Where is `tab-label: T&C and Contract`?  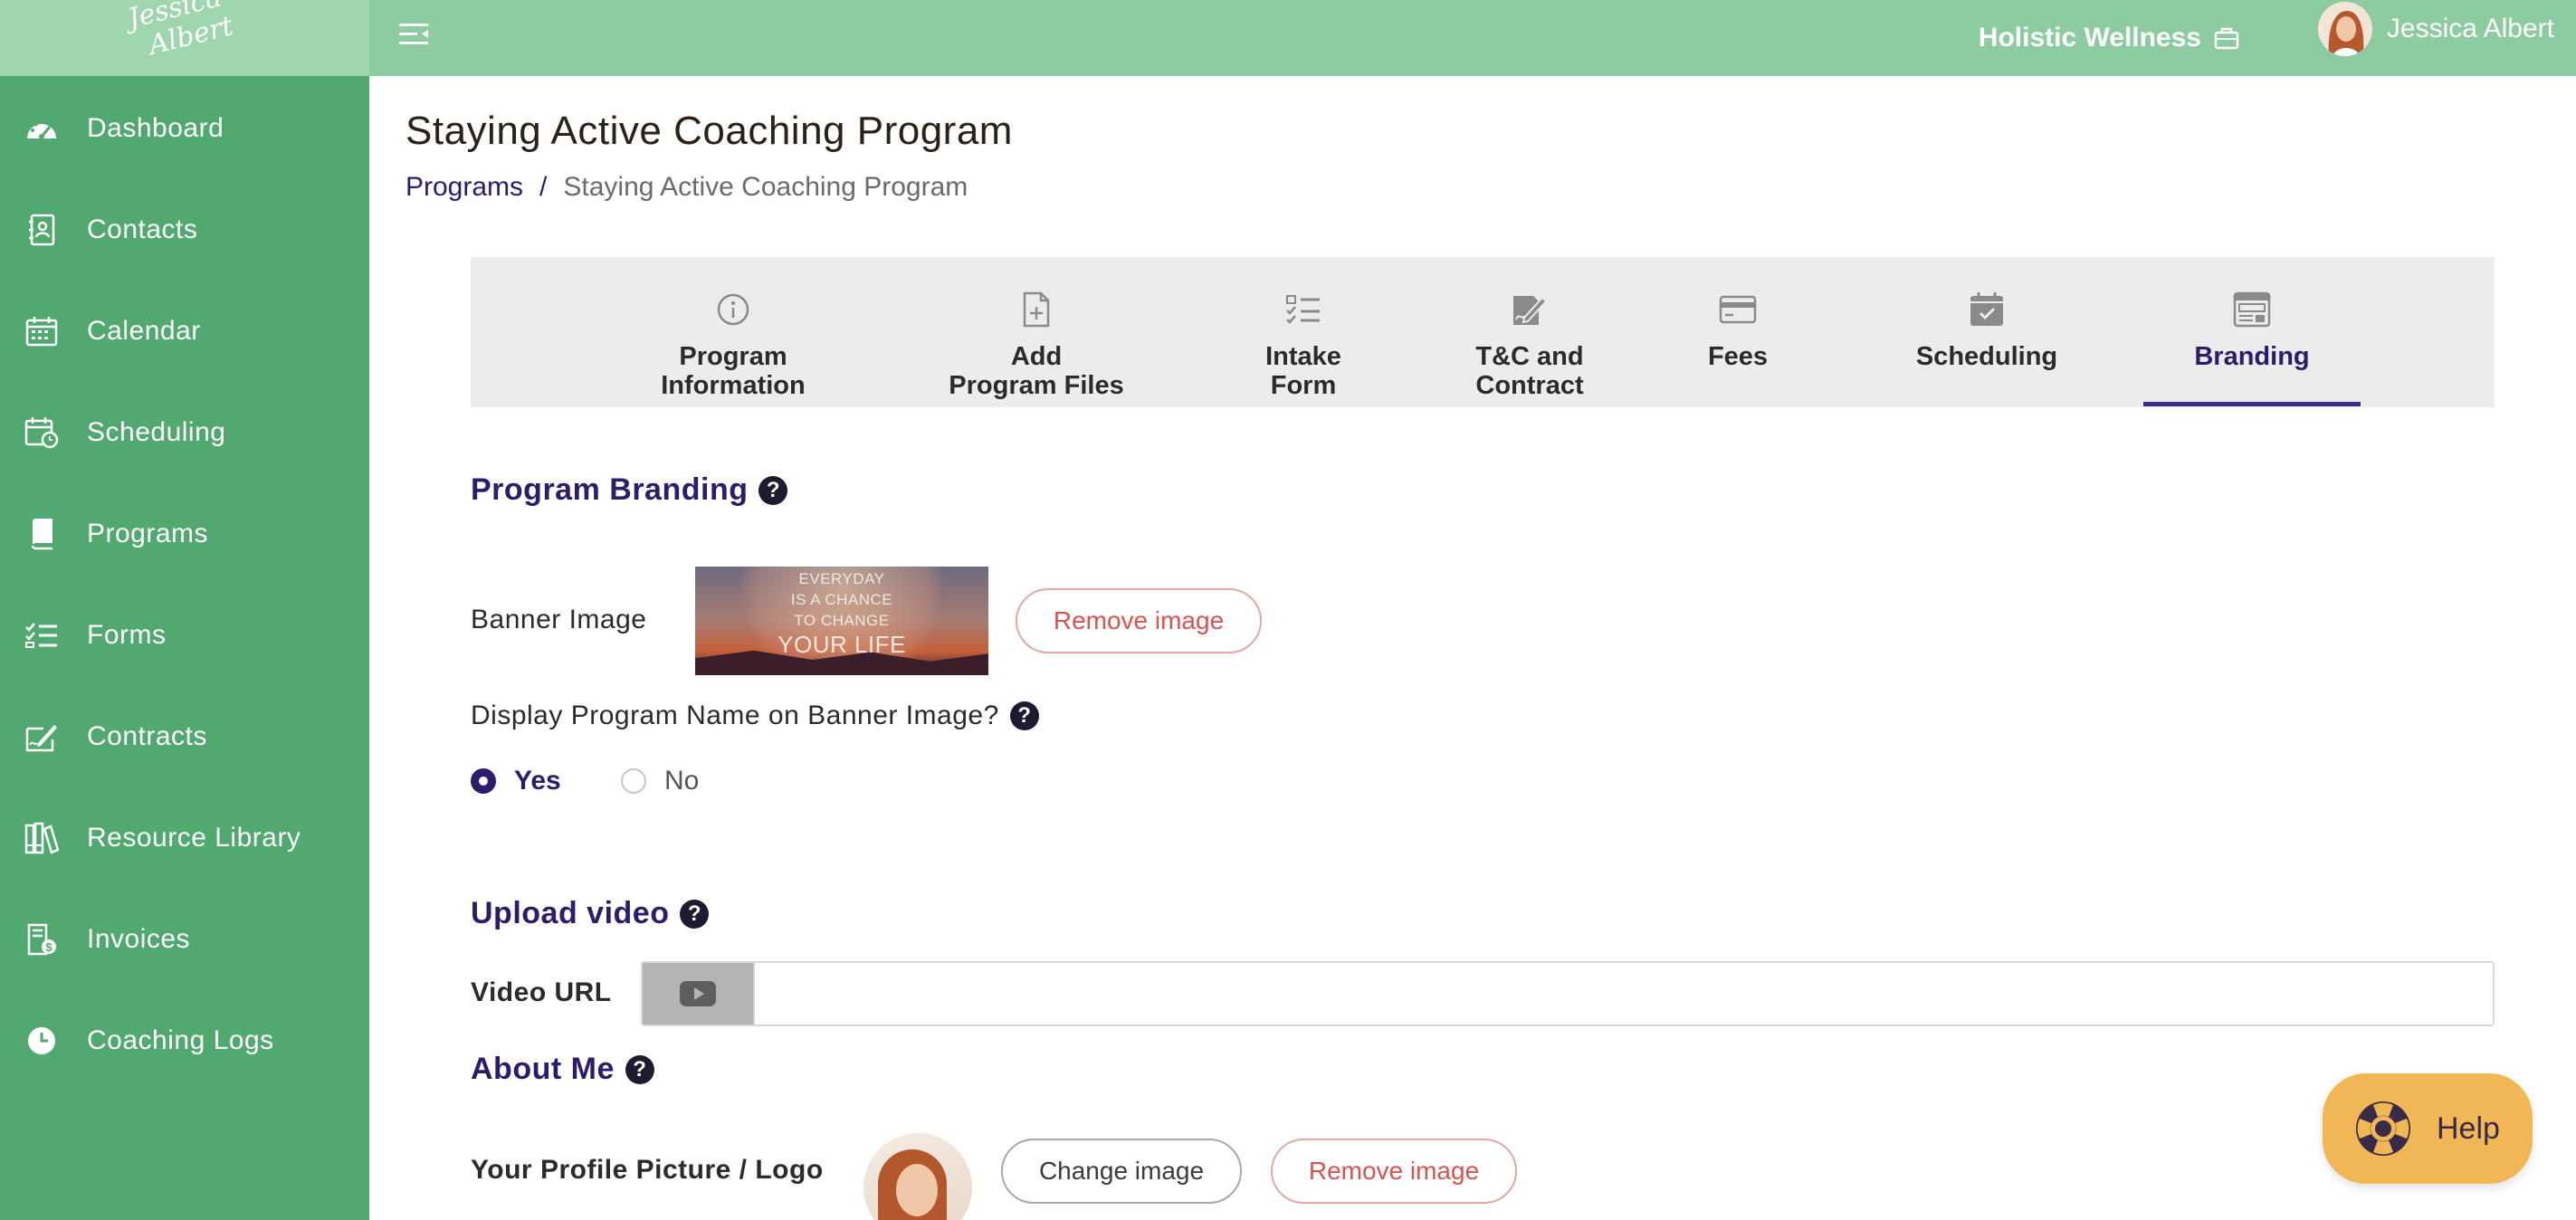
tab-label: T&C and Contract is located at coordinates (1530, 371).